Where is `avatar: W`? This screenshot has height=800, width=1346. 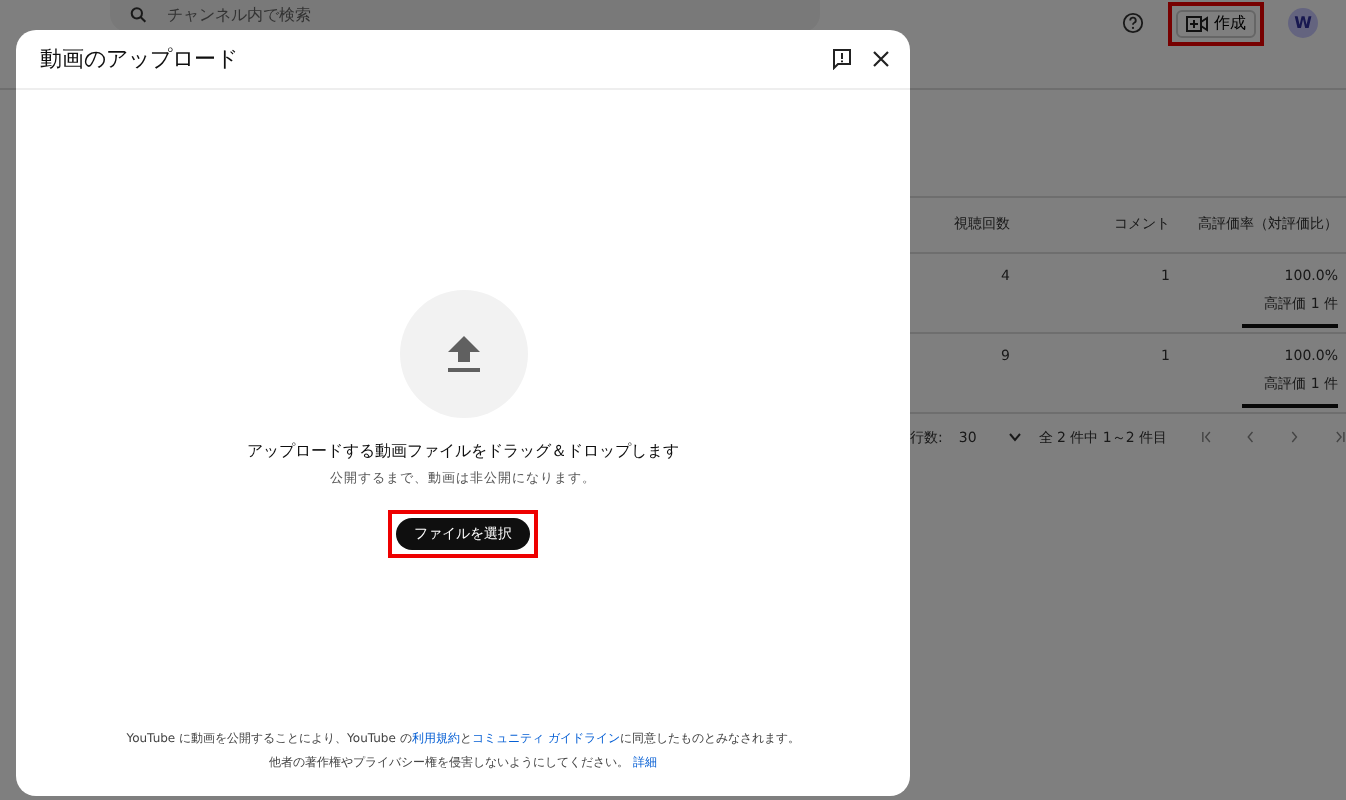 avatar: W is located at coordinates (1303, 23).